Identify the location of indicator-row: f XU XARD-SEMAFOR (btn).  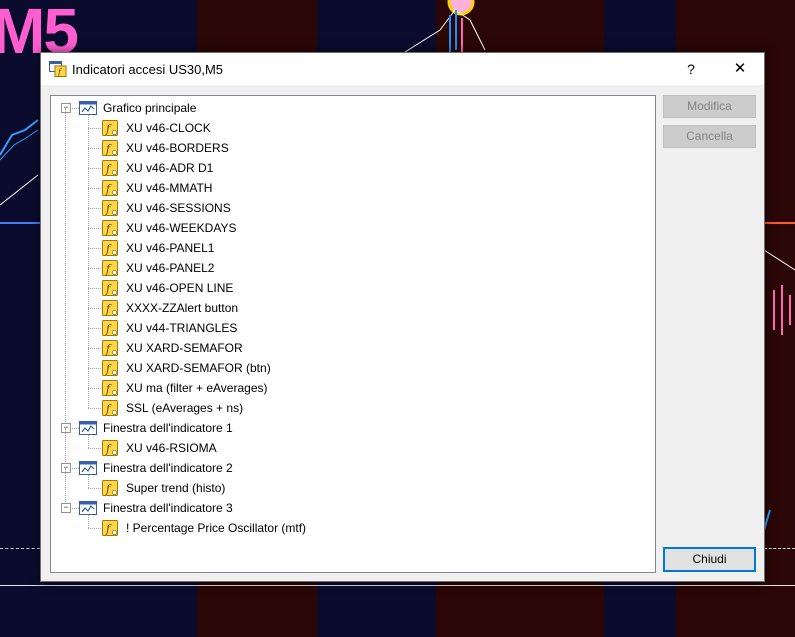
(351, 368).